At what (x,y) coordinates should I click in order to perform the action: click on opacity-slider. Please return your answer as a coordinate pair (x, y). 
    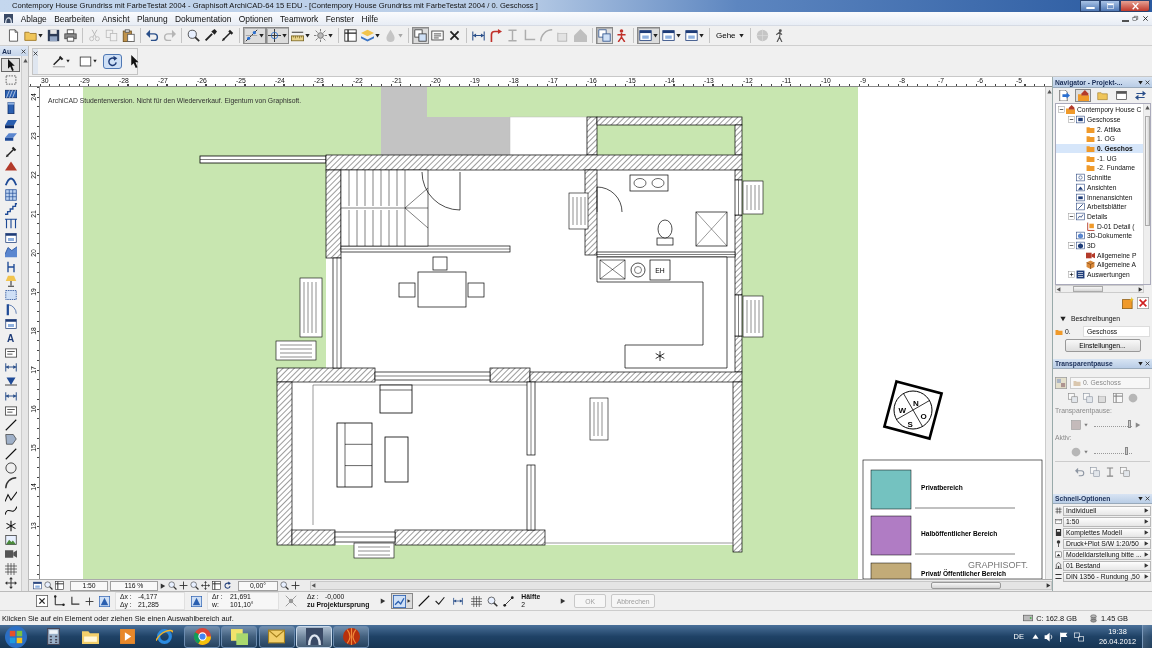
    Looking at the image, I should click on (1113, 424).